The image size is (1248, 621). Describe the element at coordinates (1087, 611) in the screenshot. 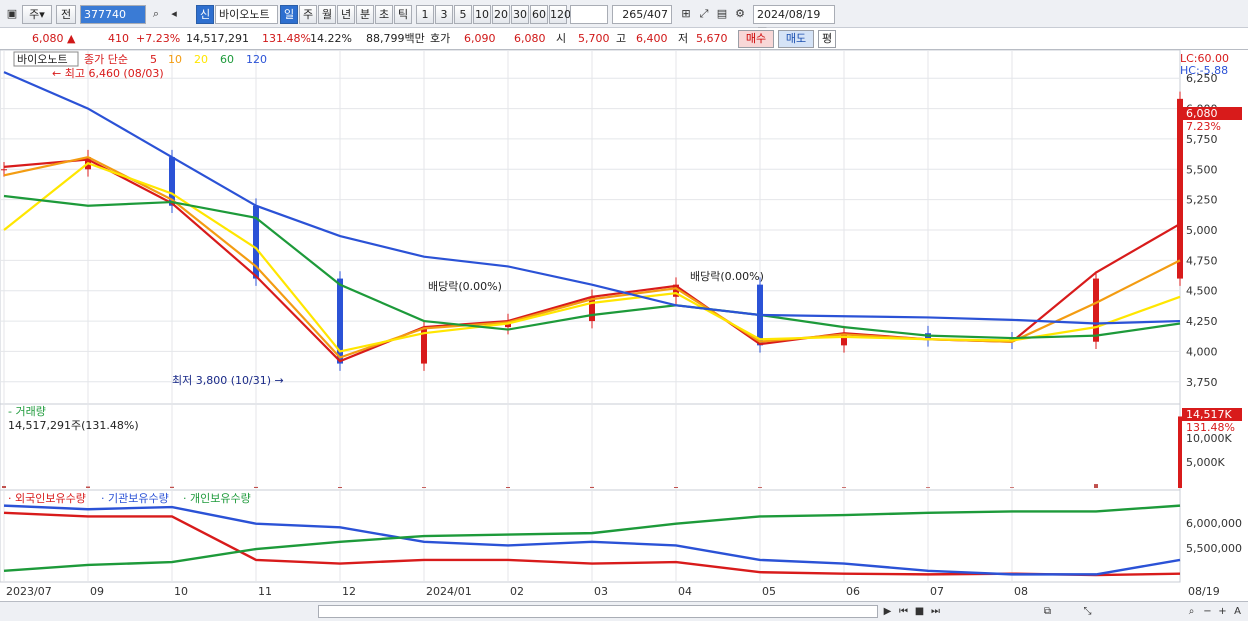

I see `indicator-icon: ⤡` at that location.